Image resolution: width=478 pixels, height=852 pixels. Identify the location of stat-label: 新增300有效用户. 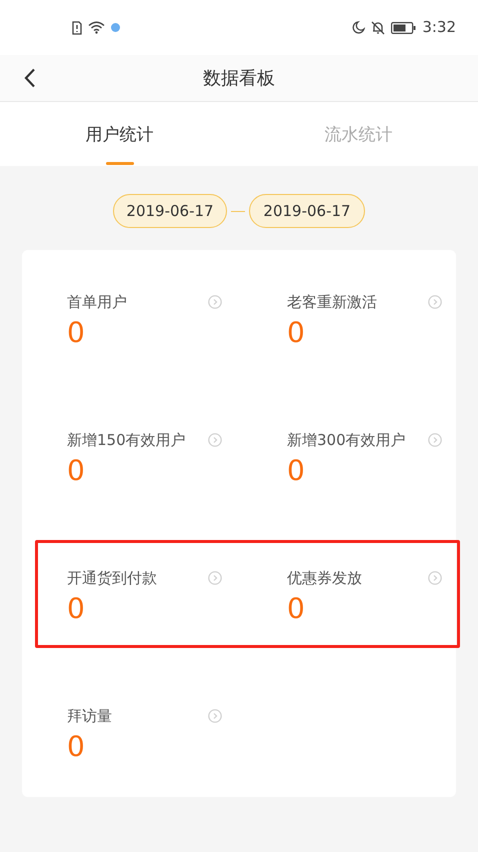
(346, 440).